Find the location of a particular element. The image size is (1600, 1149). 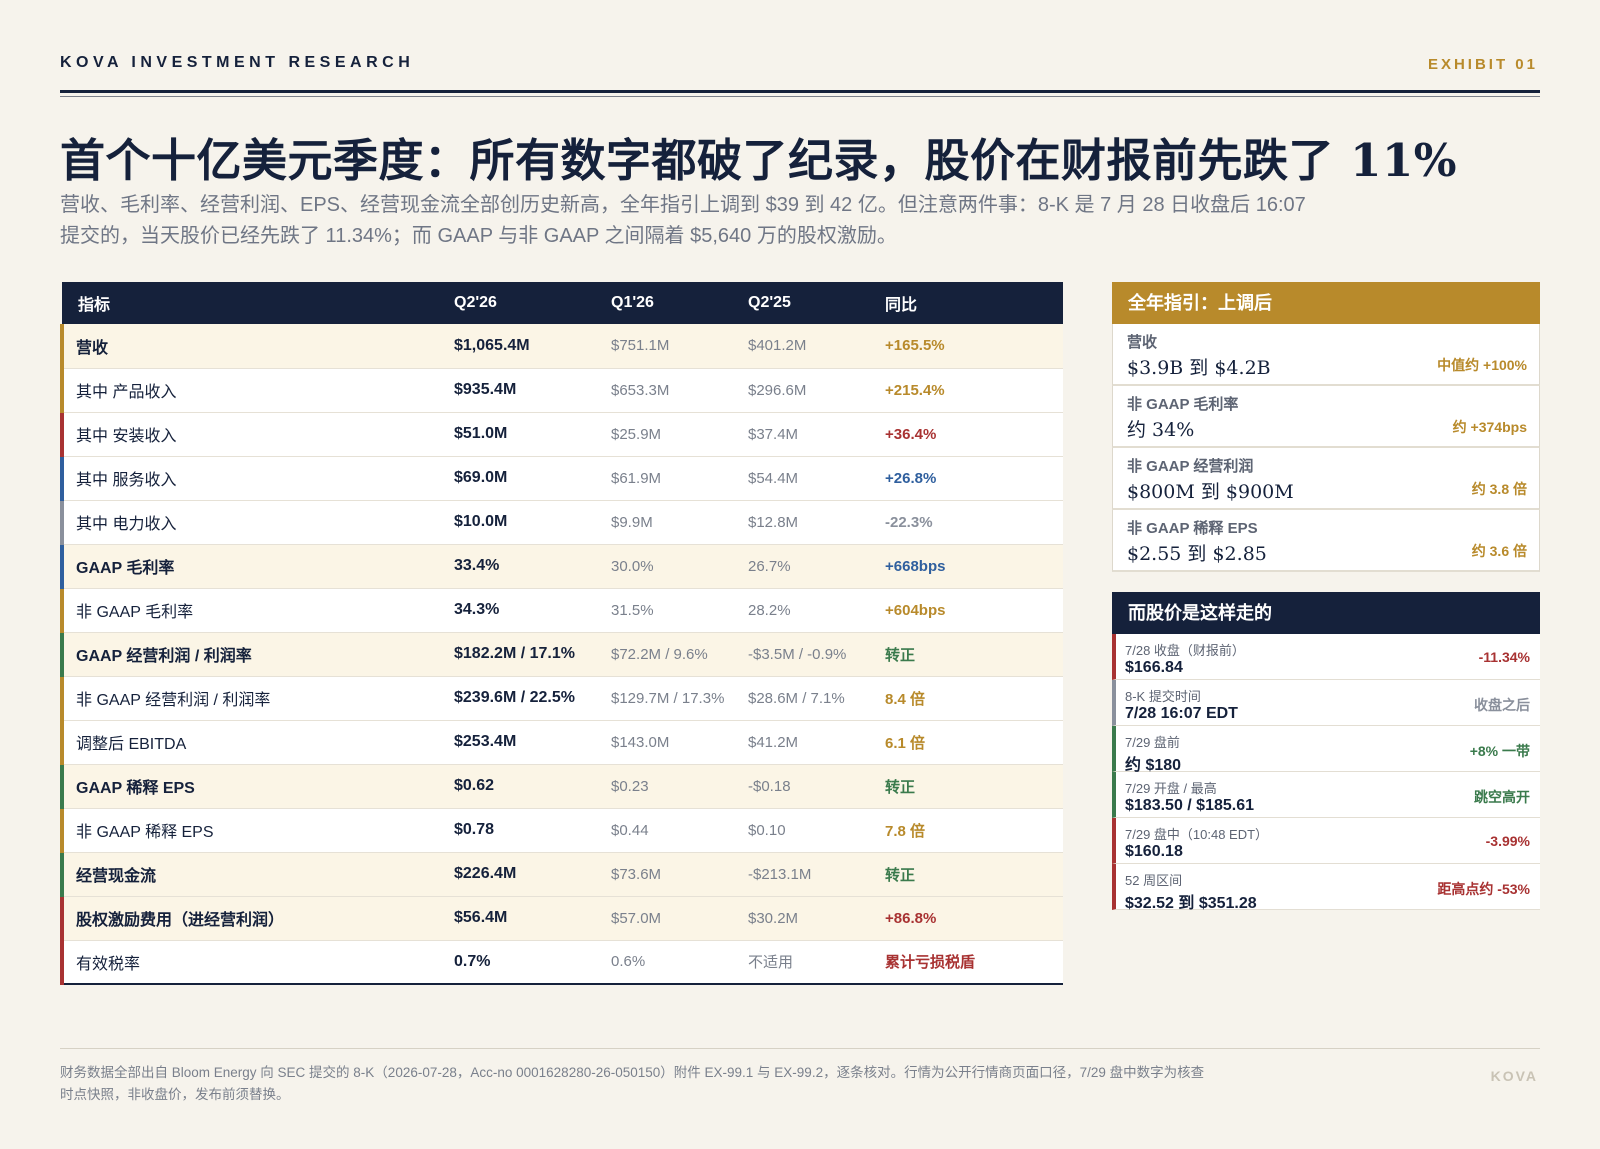

table-row: 经营现金流 $226.4M $73.6M -$213.1M 转正 is located at coordinates (561, 874).